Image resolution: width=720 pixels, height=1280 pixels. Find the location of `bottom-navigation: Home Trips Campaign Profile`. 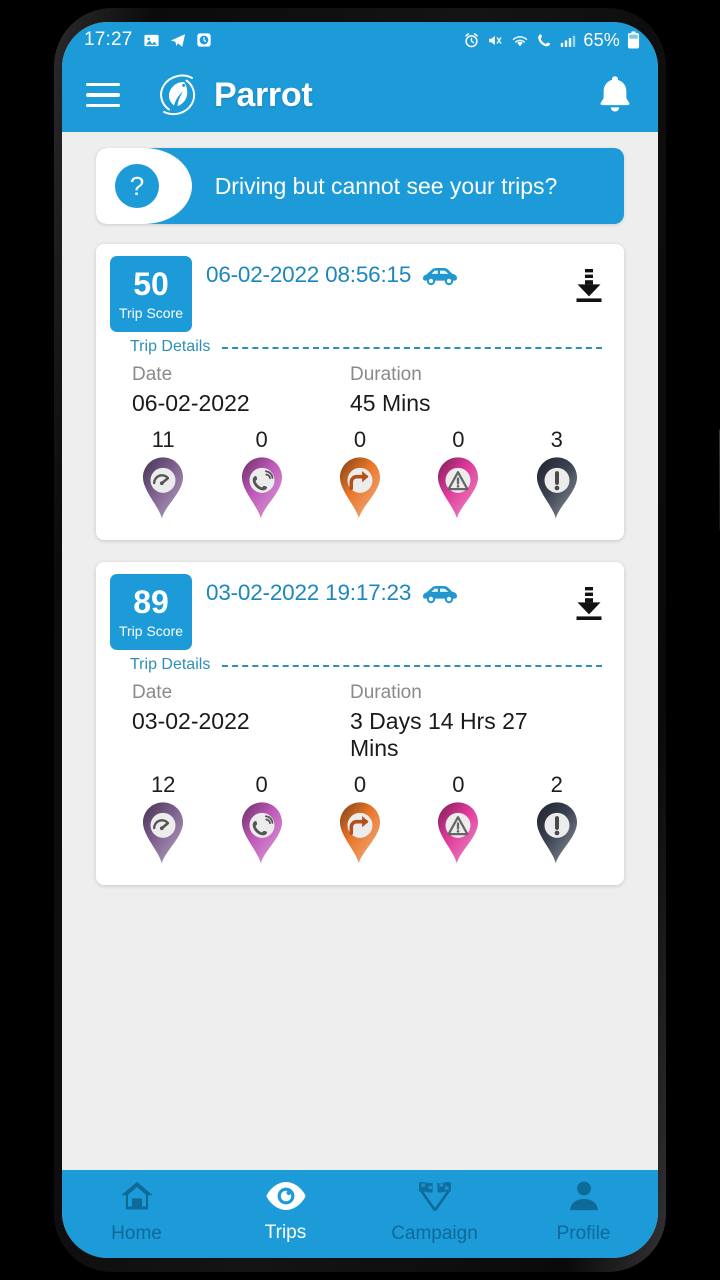

bottom-navigation: Home Trips Campaign Profile is located at coordinates (360, 1214).